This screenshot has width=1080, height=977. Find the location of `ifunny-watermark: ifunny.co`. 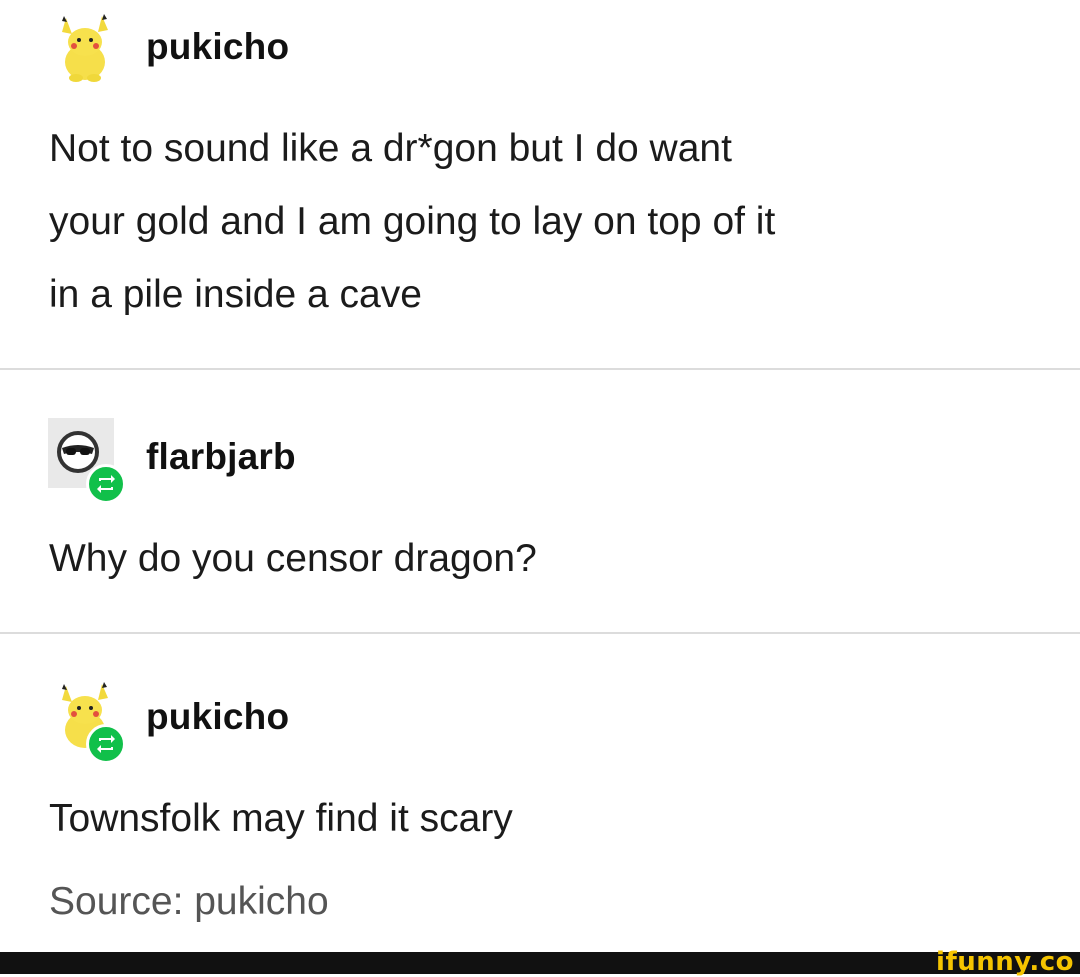

ifunny-watermark: ifunny.co is located at coordinates (1005, 962).